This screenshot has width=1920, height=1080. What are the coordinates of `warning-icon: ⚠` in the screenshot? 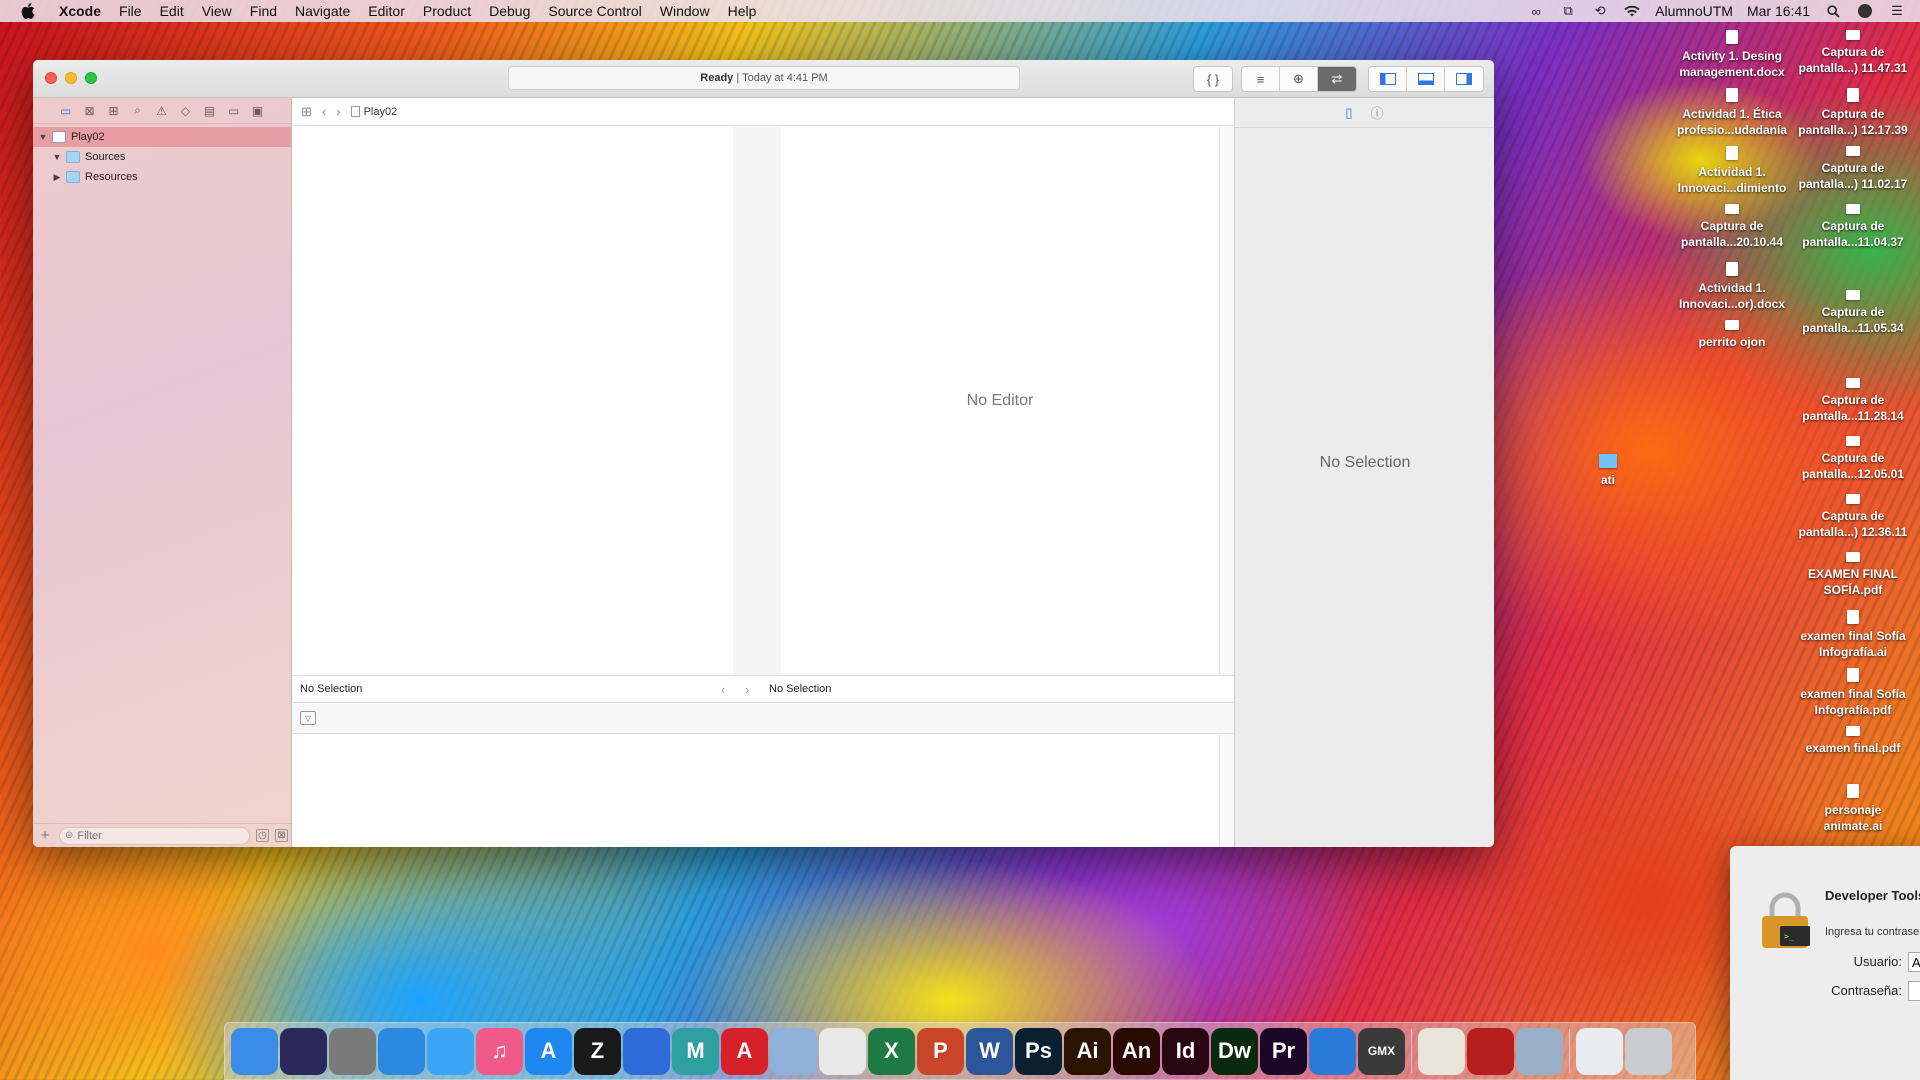 It's located at (161, 110).